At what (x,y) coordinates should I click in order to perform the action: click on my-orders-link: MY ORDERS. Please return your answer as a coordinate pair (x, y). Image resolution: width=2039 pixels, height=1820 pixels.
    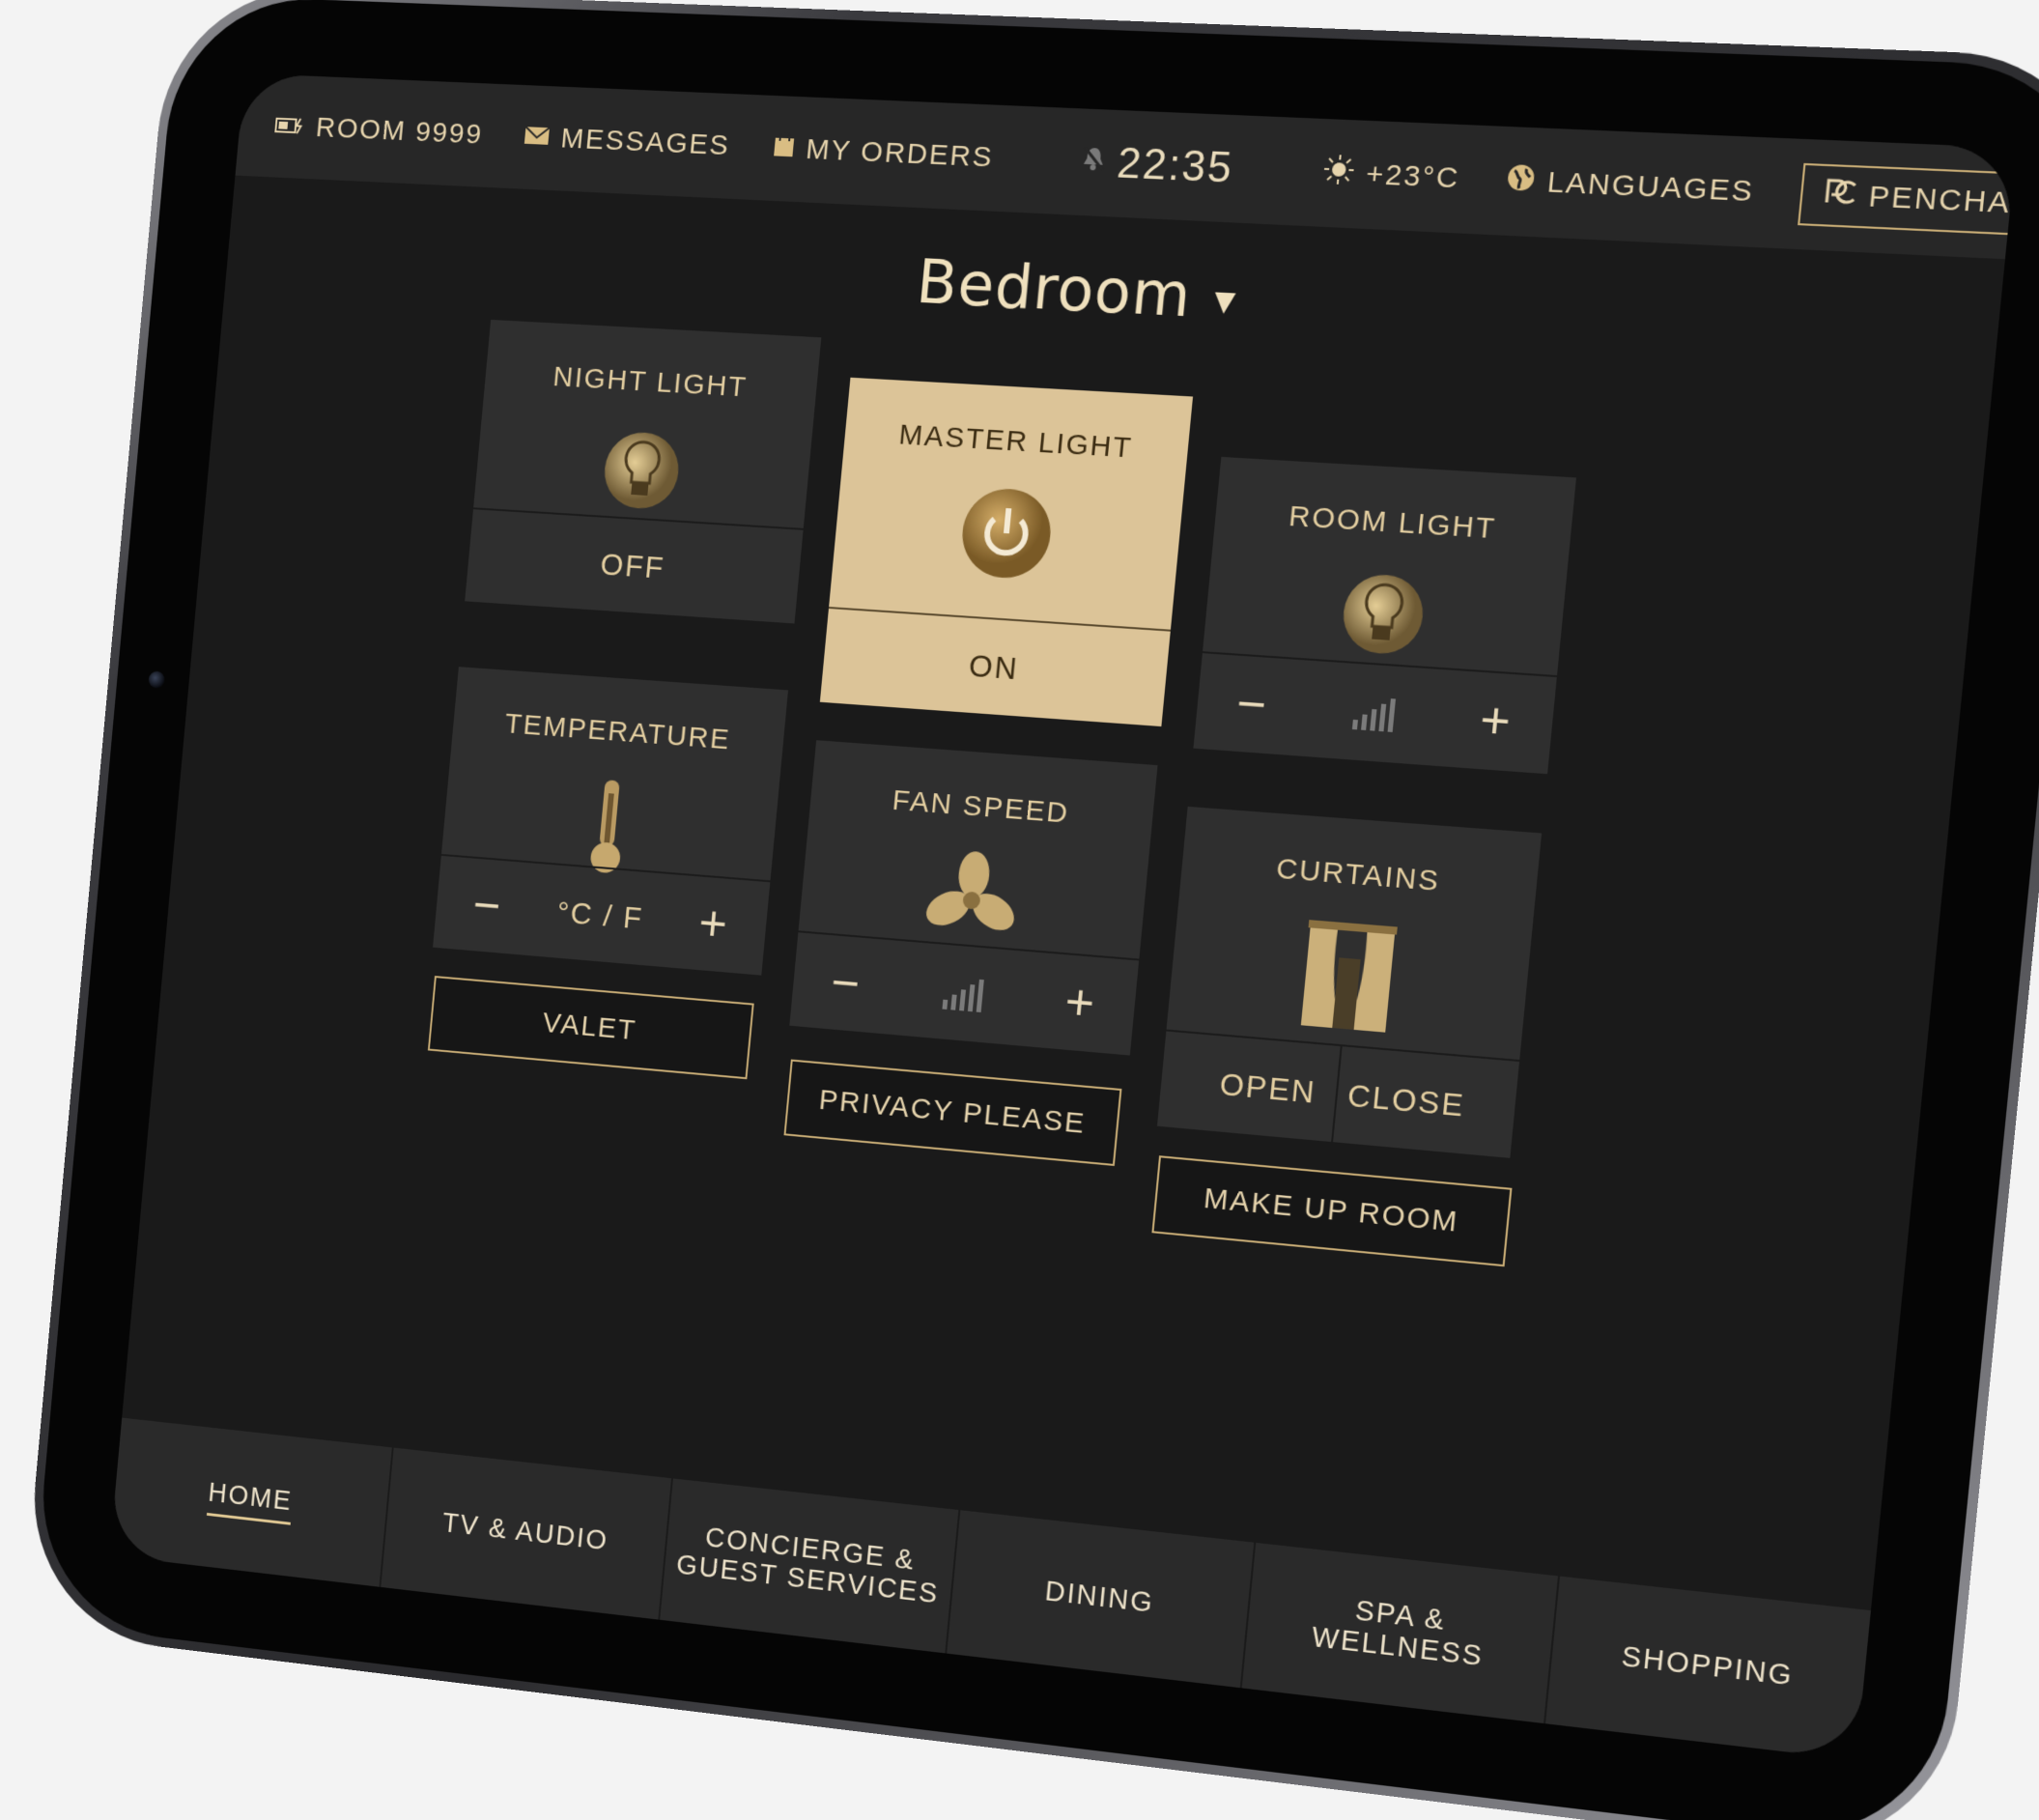
    Looking at the image, I should click on (883, 153).